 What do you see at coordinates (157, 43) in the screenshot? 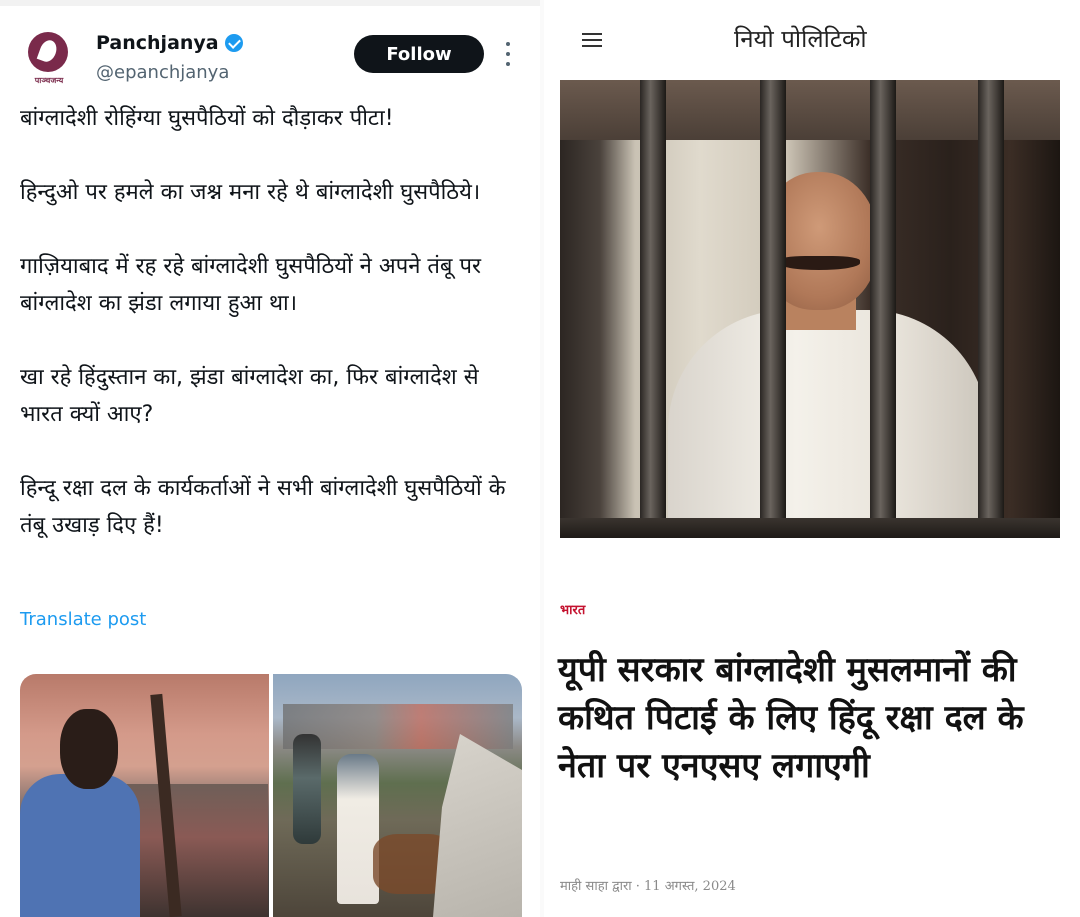
I see `display-name-text: Panchjanya` at bounding box center [157, 43].